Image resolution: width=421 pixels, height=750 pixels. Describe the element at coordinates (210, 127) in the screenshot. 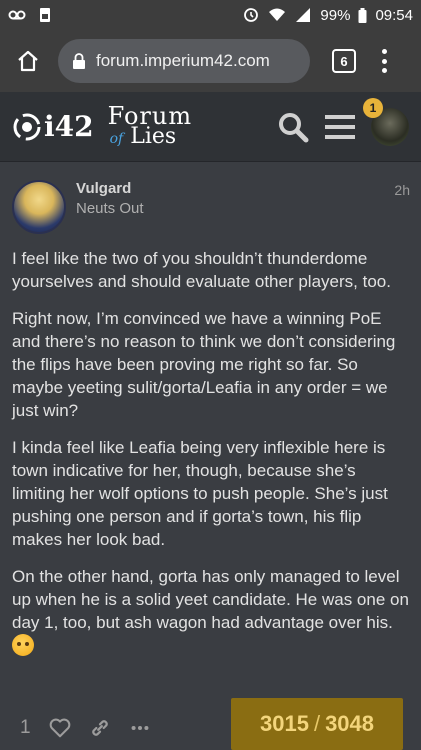

I see `forum-header: i42 Forum of Lies 1` at that location.